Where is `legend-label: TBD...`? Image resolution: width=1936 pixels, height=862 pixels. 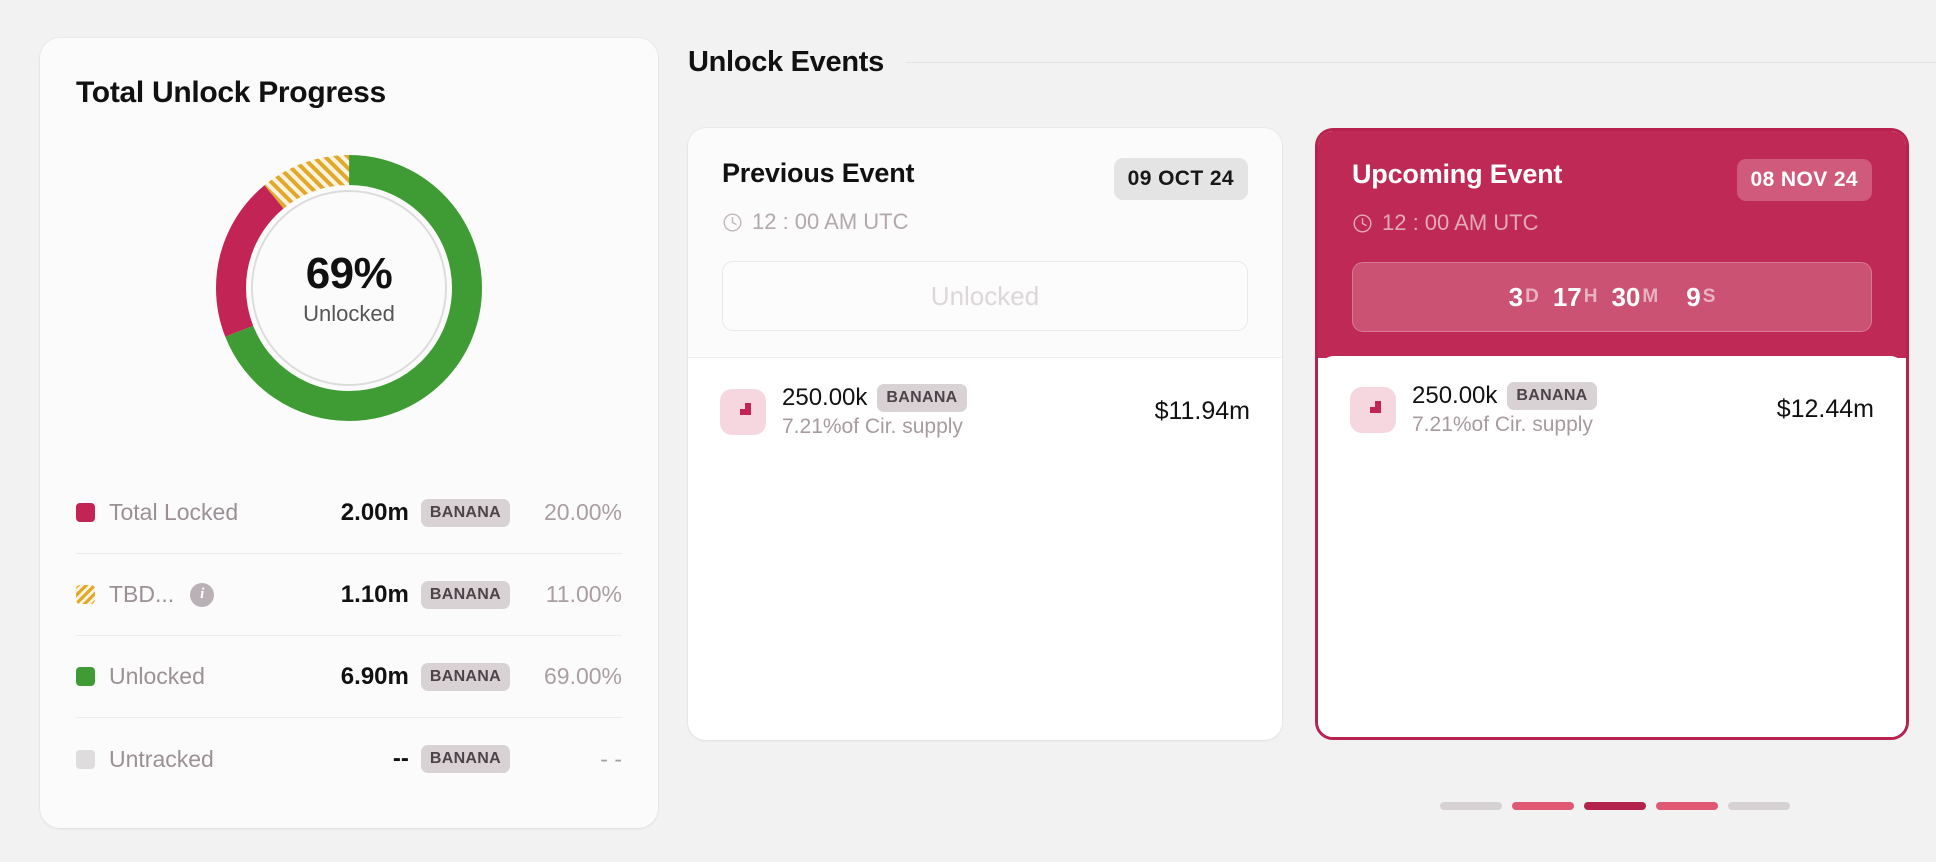 legend-label: TBD... is located at coordinates (142, 594).